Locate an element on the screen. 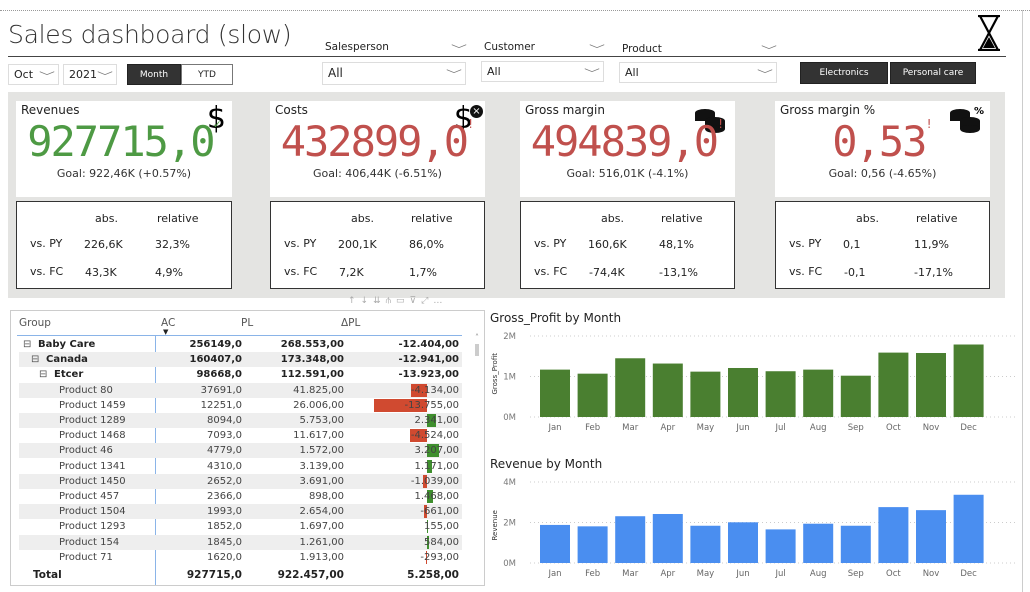  header-pl: PL is located at coordinates (247, 323).